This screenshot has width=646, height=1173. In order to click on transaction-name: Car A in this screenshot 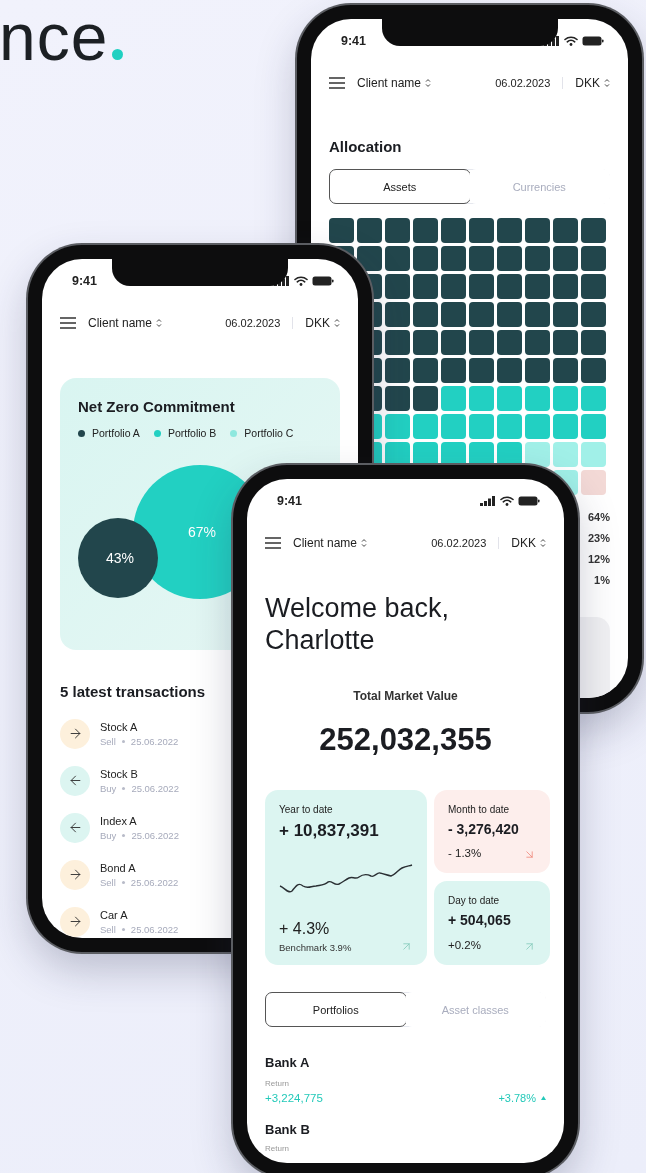, I will do `click(114, 914)`.